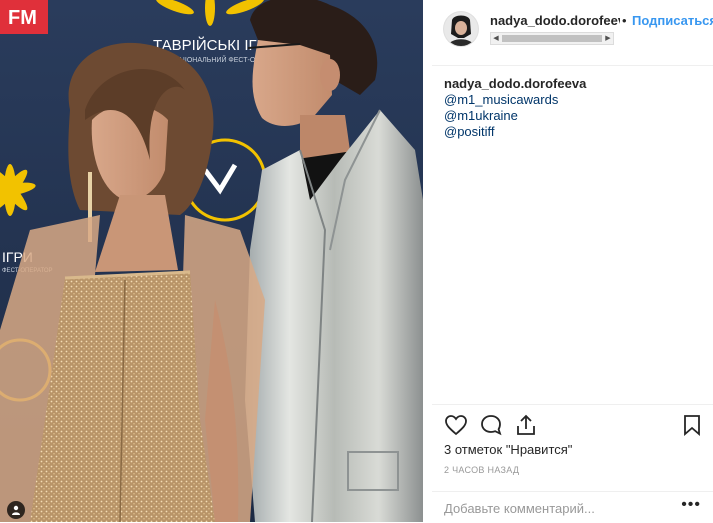  I want to click on caption-username-link: nadya_dodo.dorofeeva, so click(515, 83).